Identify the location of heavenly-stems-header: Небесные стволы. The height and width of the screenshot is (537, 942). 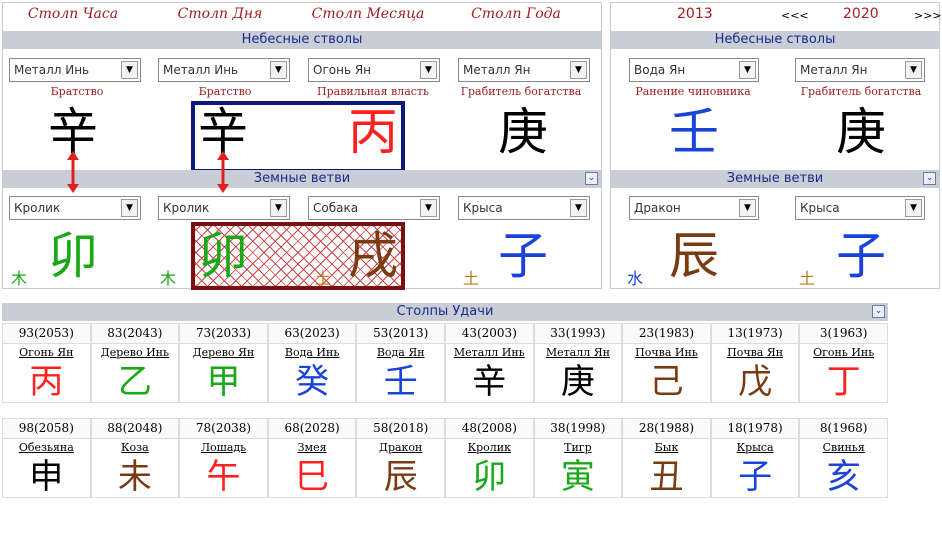
(302, 40).